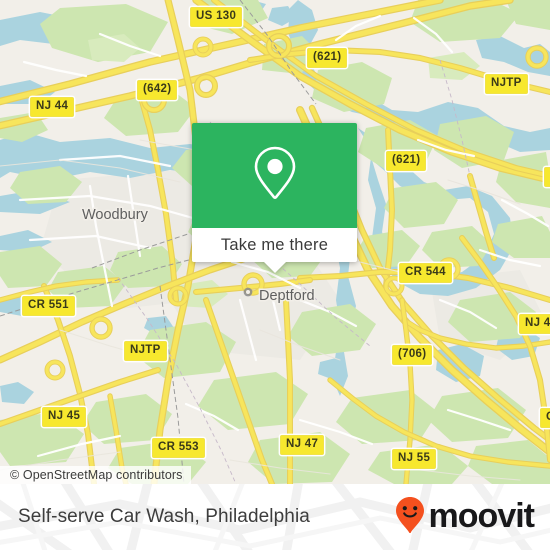  I want to click on road-shield: CR 544, so click(425, 273).